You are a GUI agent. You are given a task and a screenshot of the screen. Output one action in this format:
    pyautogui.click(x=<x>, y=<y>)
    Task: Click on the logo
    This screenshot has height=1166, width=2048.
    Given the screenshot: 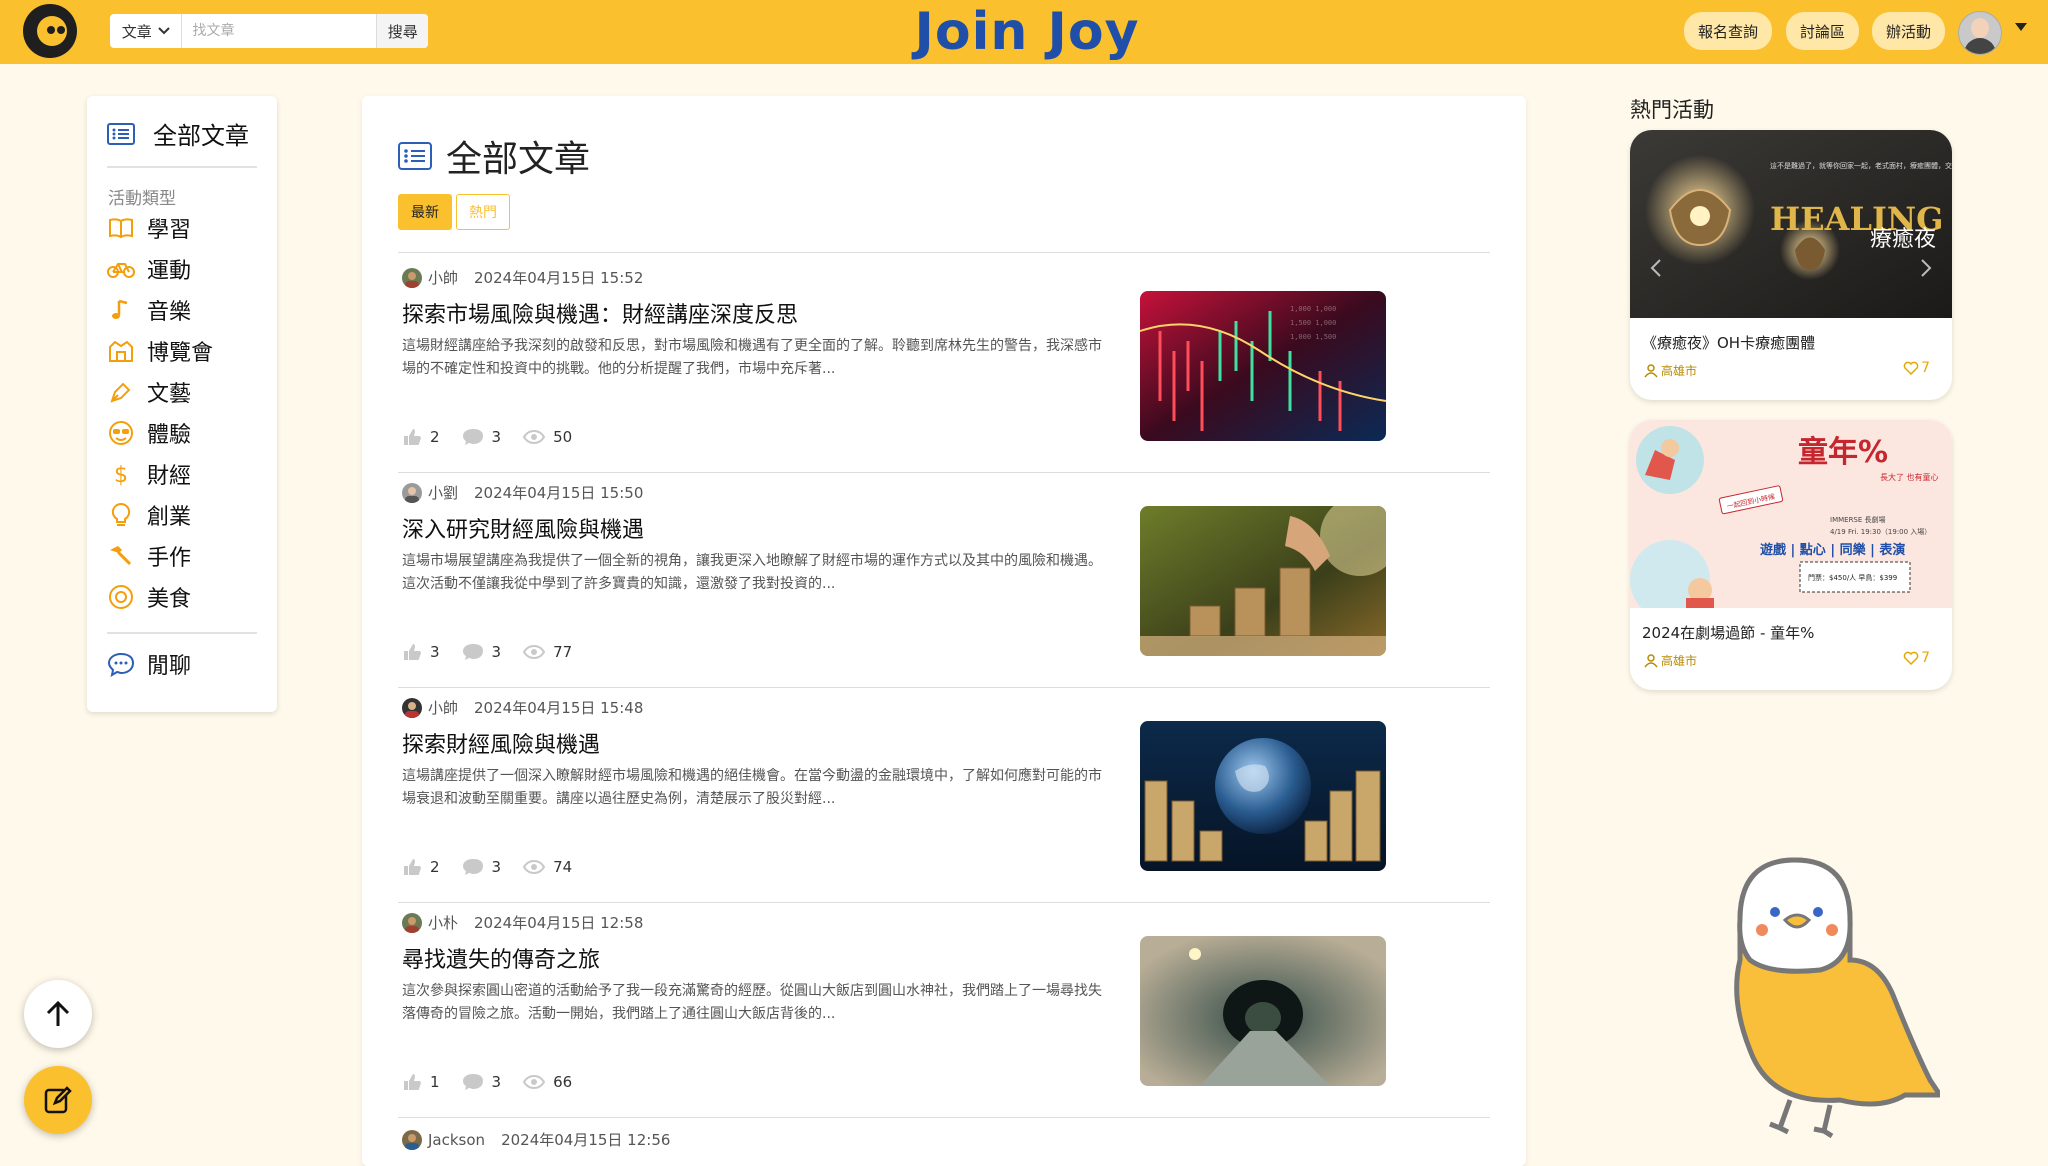 What is the action you would take?
    pyautogui.click(x=50, y=31)
    